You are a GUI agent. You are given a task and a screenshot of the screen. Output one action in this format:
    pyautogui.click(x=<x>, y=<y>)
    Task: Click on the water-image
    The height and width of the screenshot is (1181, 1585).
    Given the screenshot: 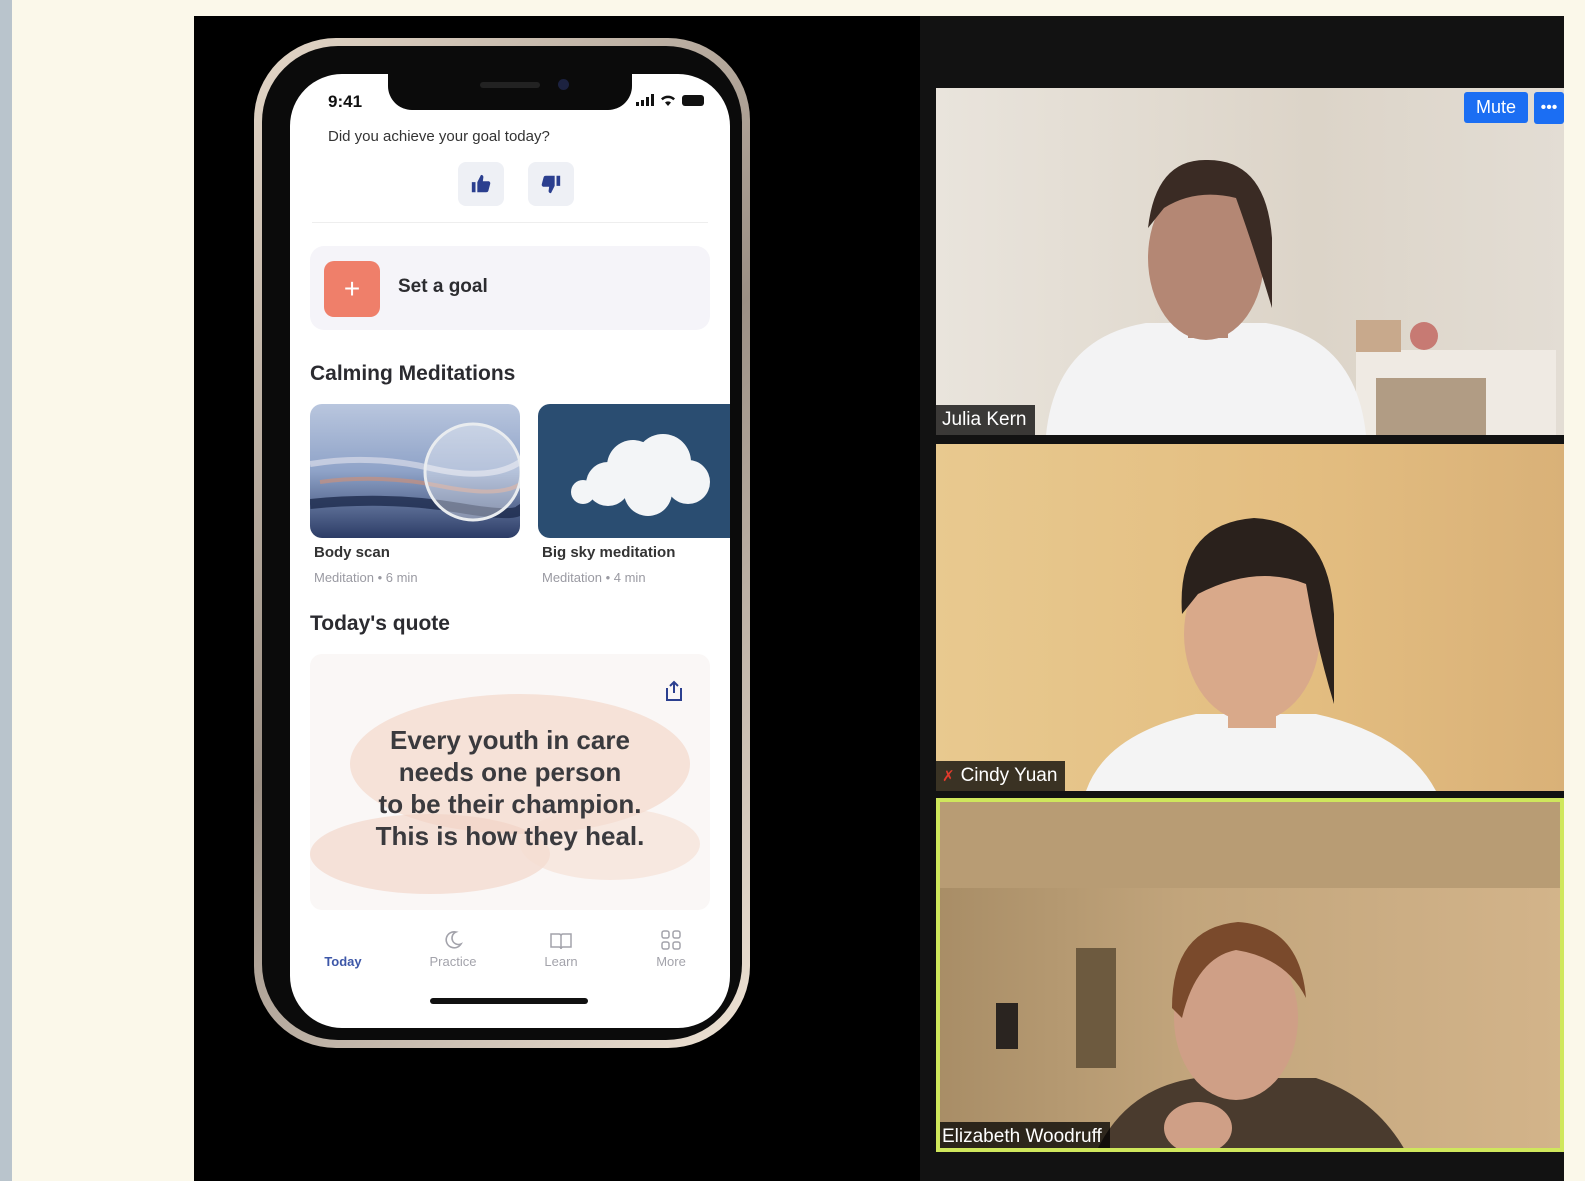 What is the action you would take?
    pyautogui.click(x=415, y=471)
    